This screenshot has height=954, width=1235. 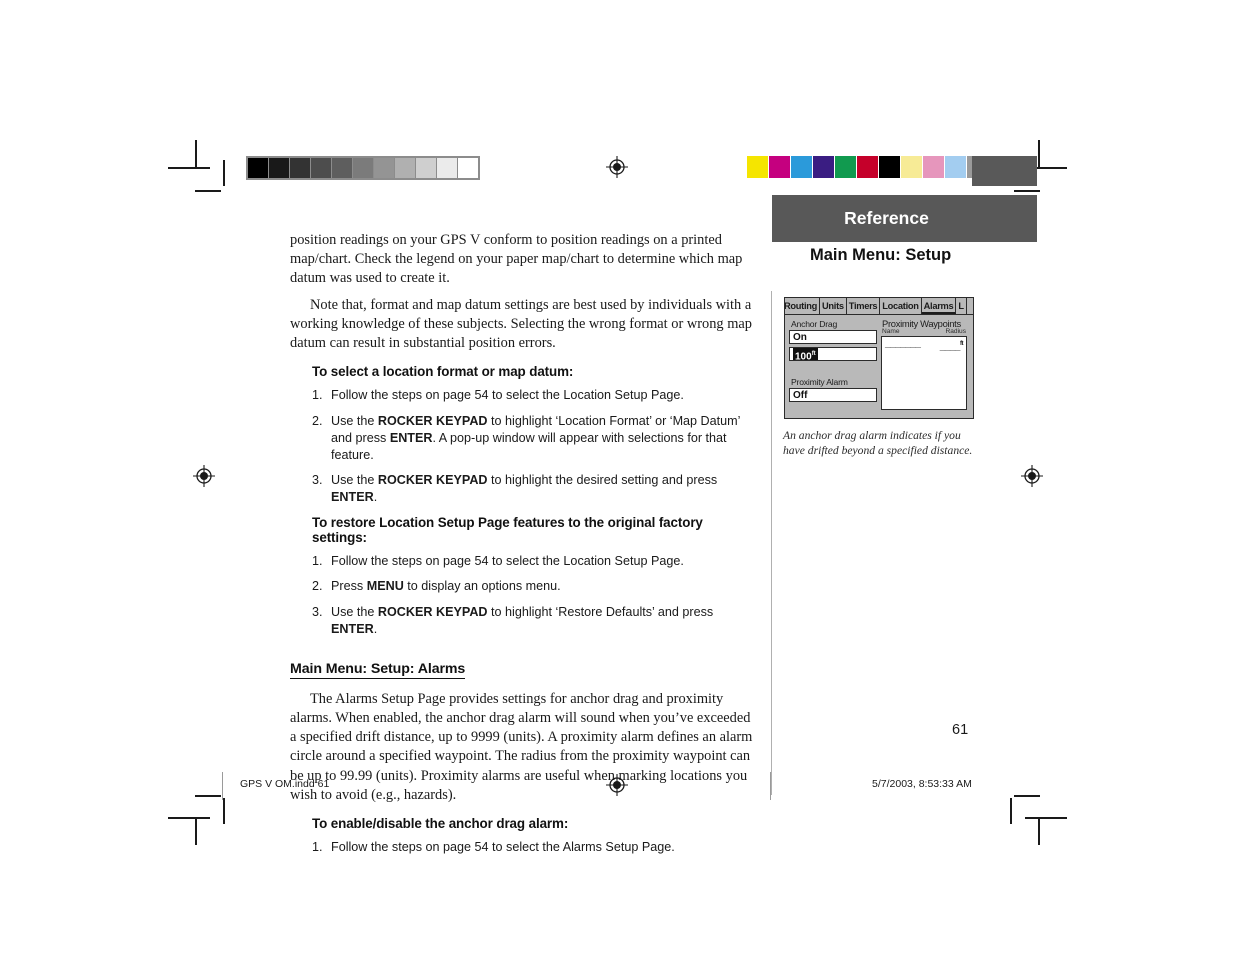 I want to click on proximity-waypoint-row: _______ ____ft, so click(x=924, y=345).